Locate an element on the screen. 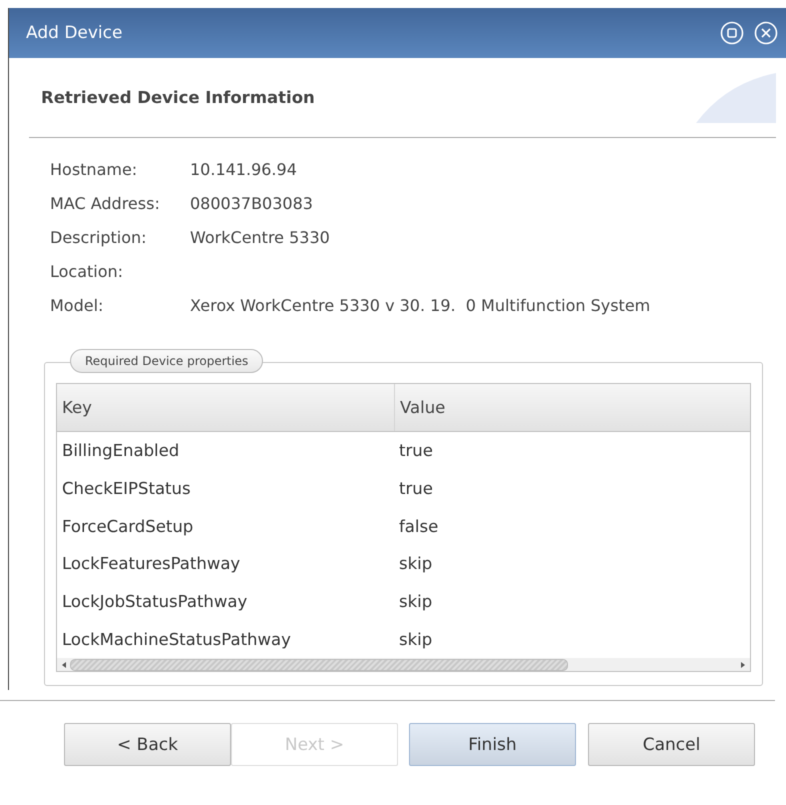 The image size is (786, 805). close-icon is located at coordinates (766, 33).